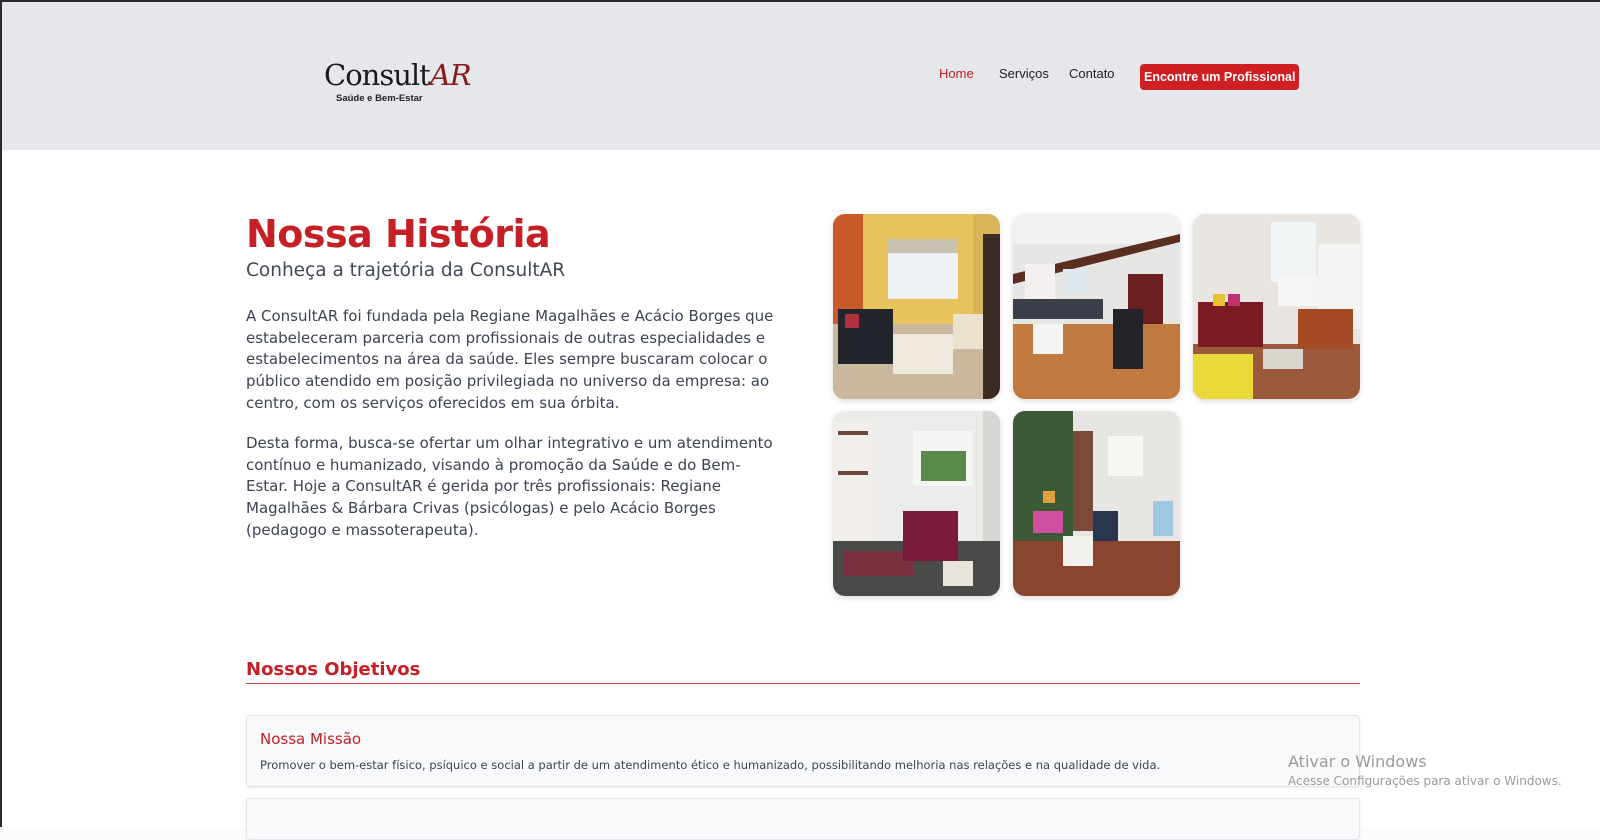 The width and height of the screenshot is (1600, 840). What do you see at coordinates (803, 819) in the screenshot?
I see `next-card` at bounding box center [803, 819].